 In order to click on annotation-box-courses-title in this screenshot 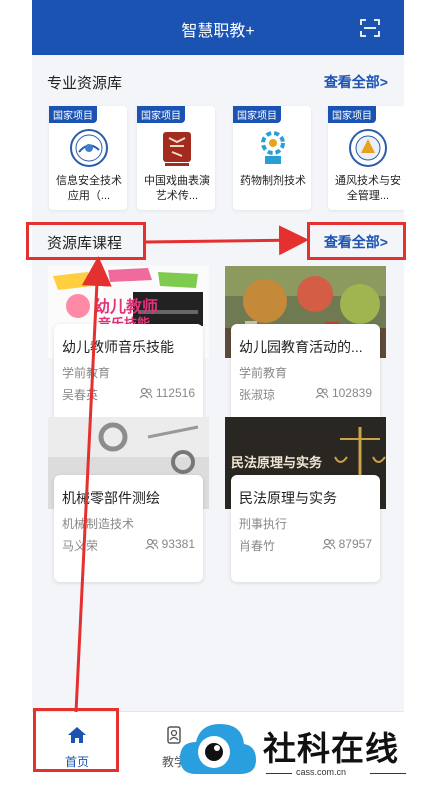, I will do `click(86, 241)`.